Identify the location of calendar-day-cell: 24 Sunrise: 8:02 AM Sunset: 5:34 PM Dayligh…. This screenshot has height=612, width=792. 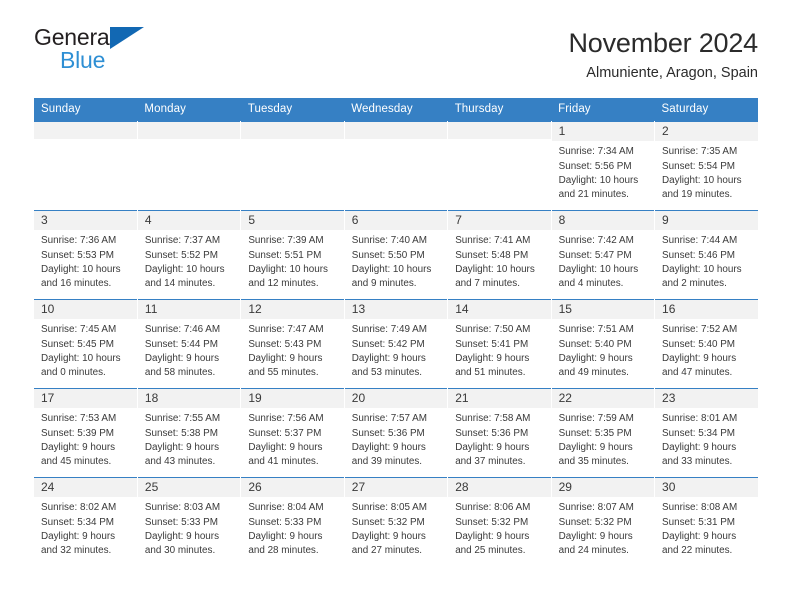
(86, 521).